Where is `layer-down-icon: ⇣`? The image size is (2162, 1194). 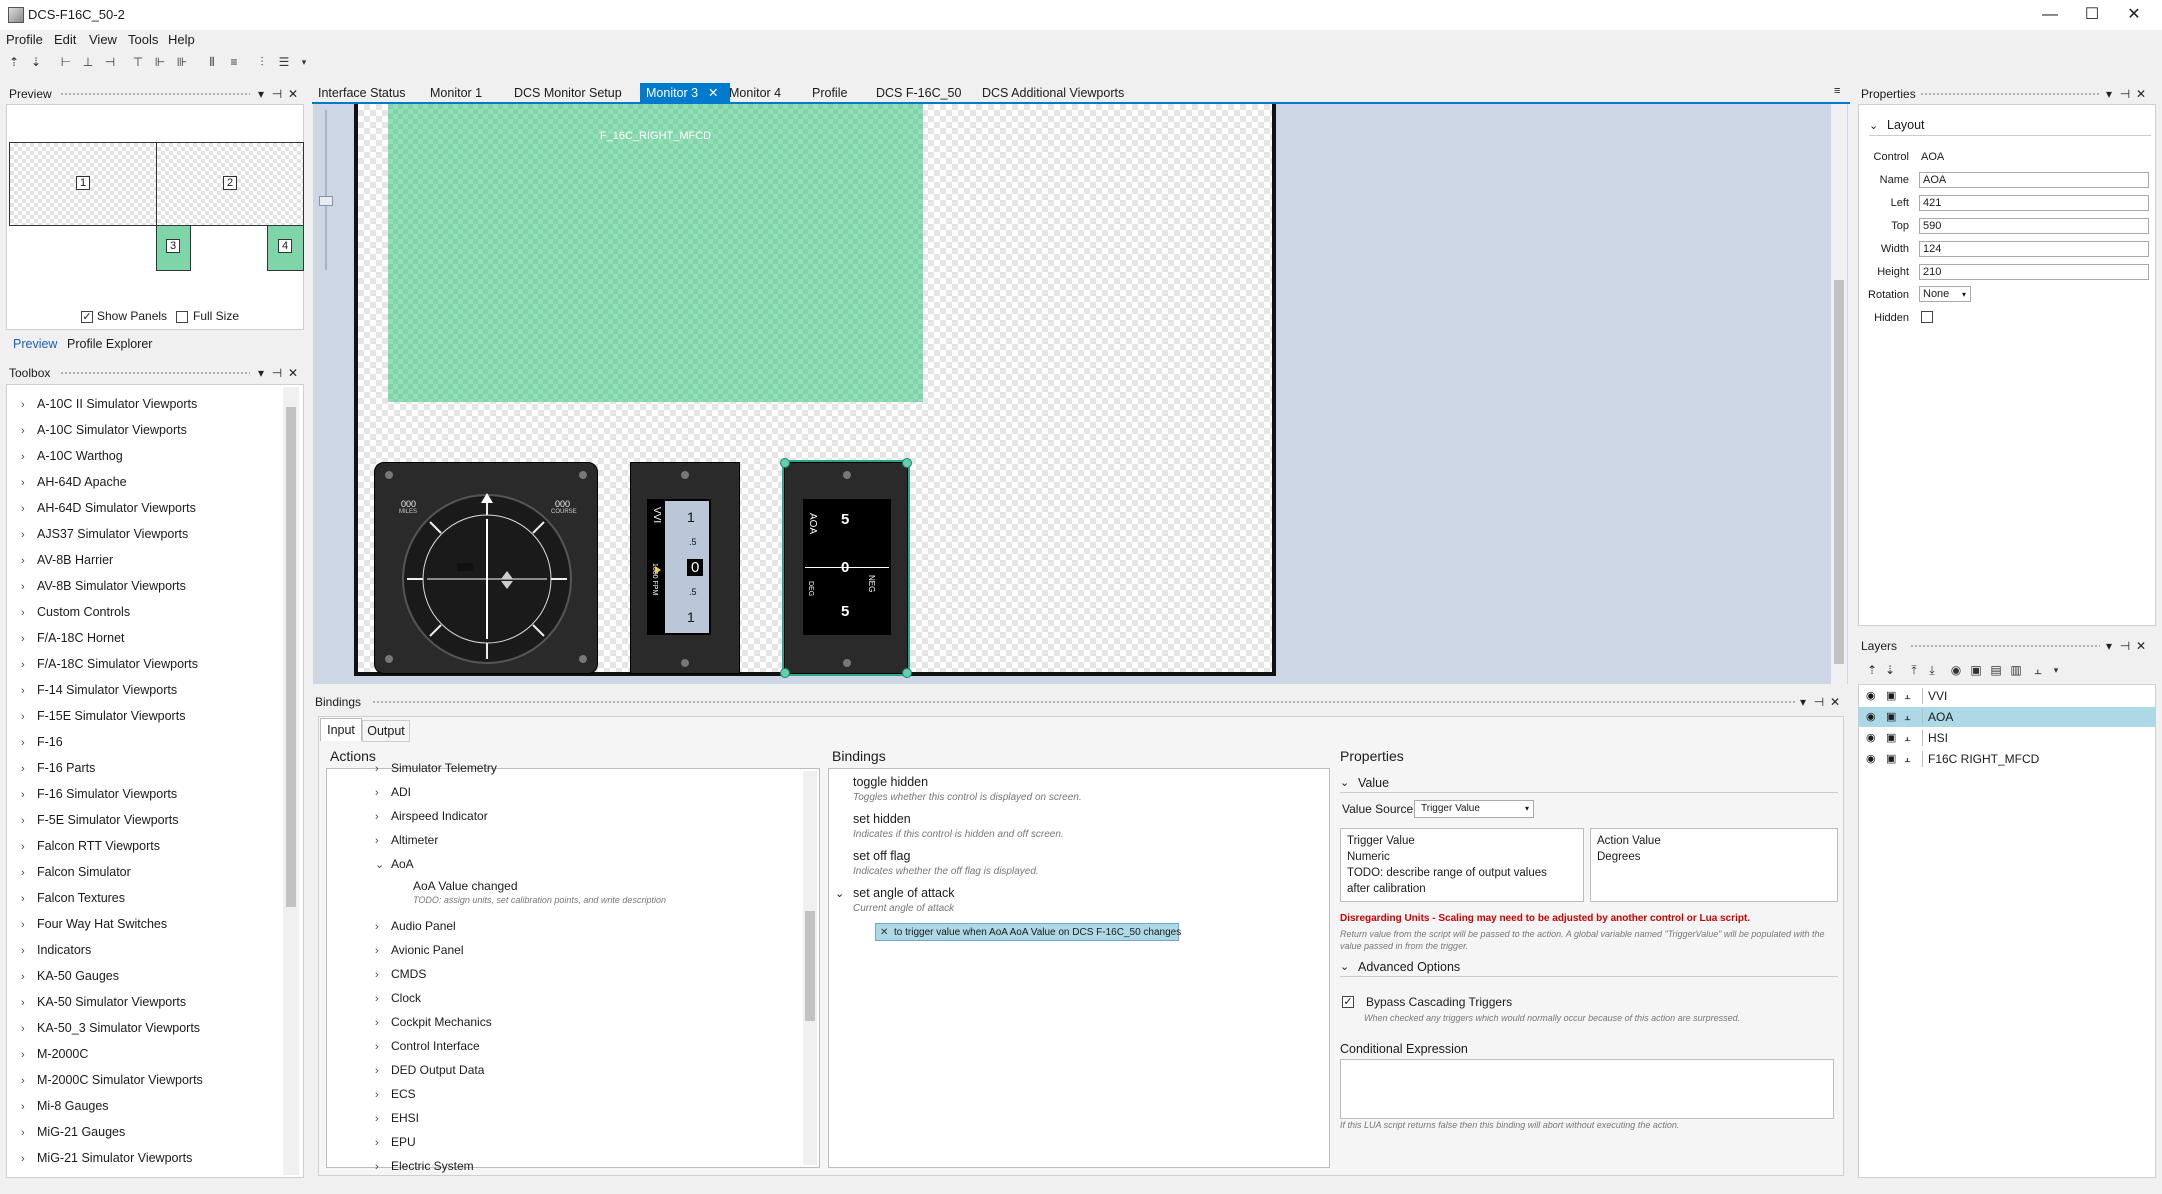
layer-down-icon: ⇣ is located at coordinates (1890, 670).